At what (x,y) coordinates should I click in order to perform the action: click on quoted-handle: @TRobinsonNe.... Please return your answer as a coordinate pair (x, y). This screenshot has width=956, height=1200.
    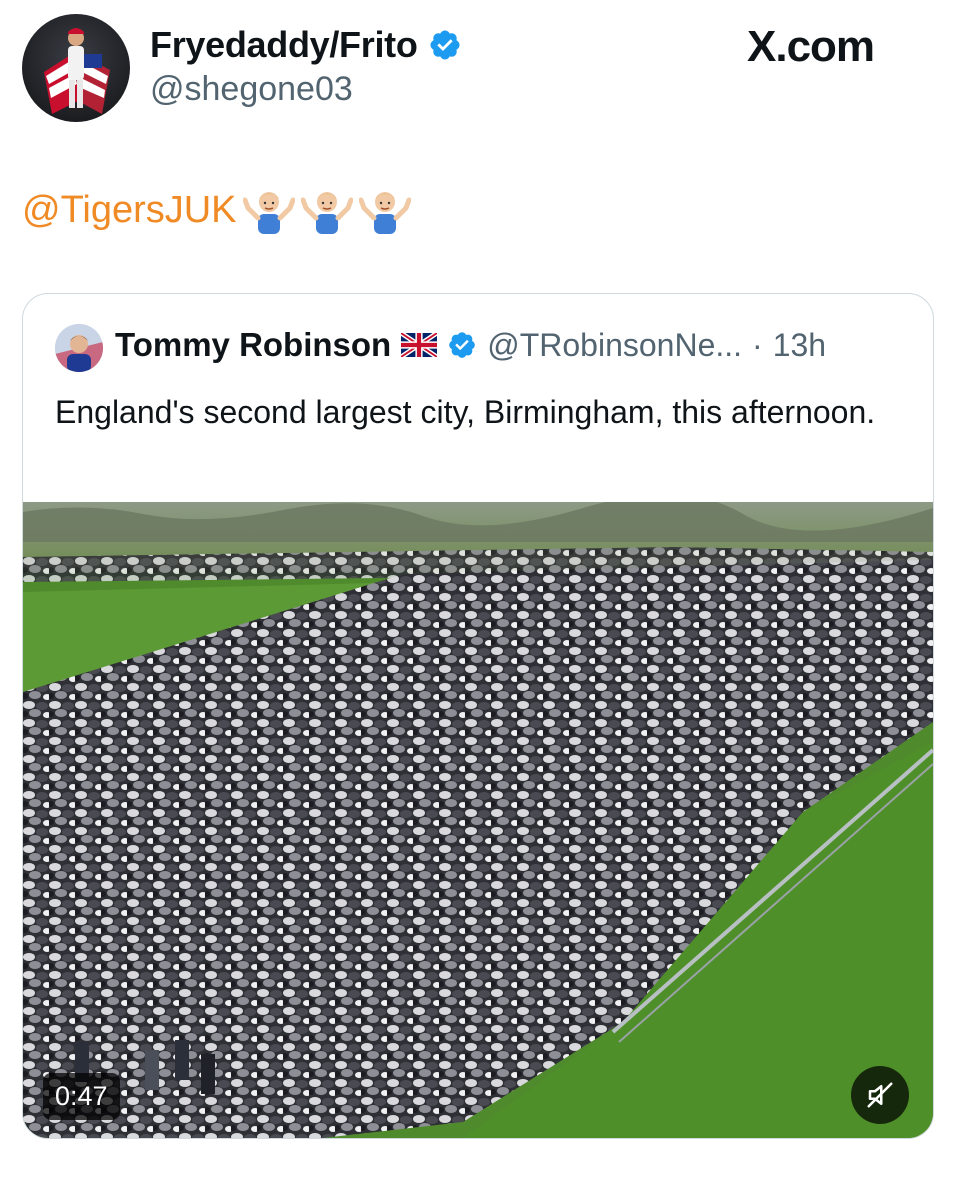
    Looking at the image, I should click on (614, 345).